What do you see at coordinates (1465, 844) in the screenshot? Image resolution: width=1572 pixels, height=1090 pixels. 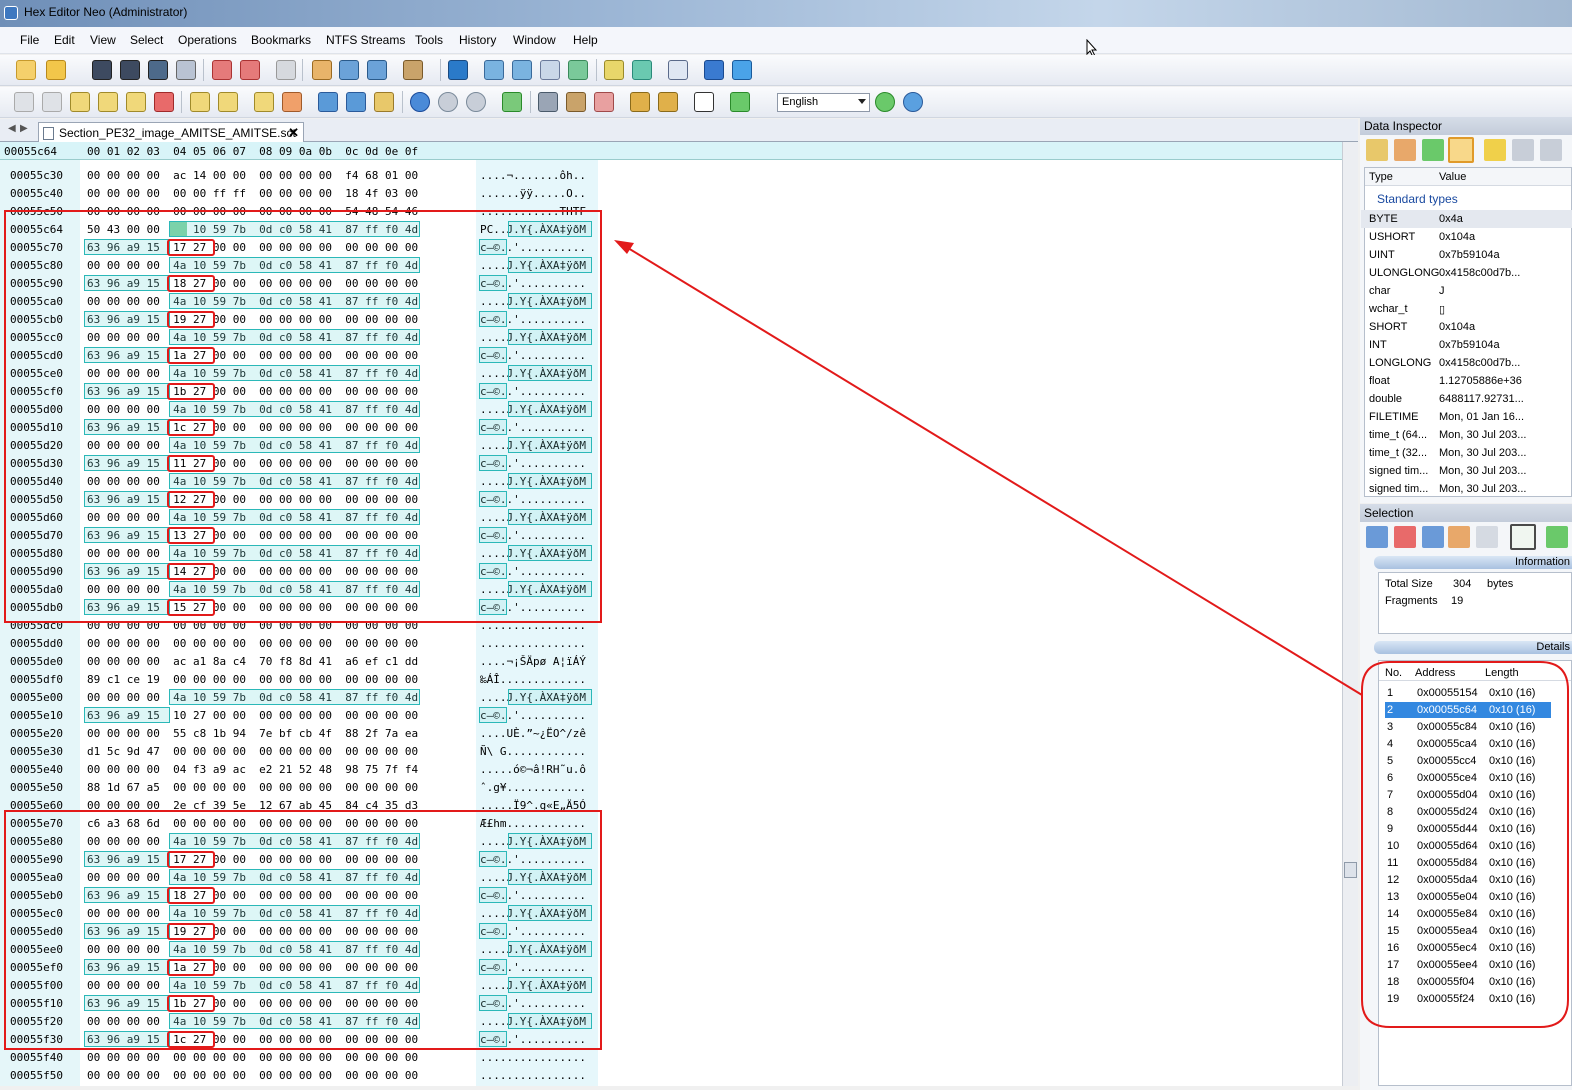 I see `annotation-details-outline` at bounding box center [1465, 844].